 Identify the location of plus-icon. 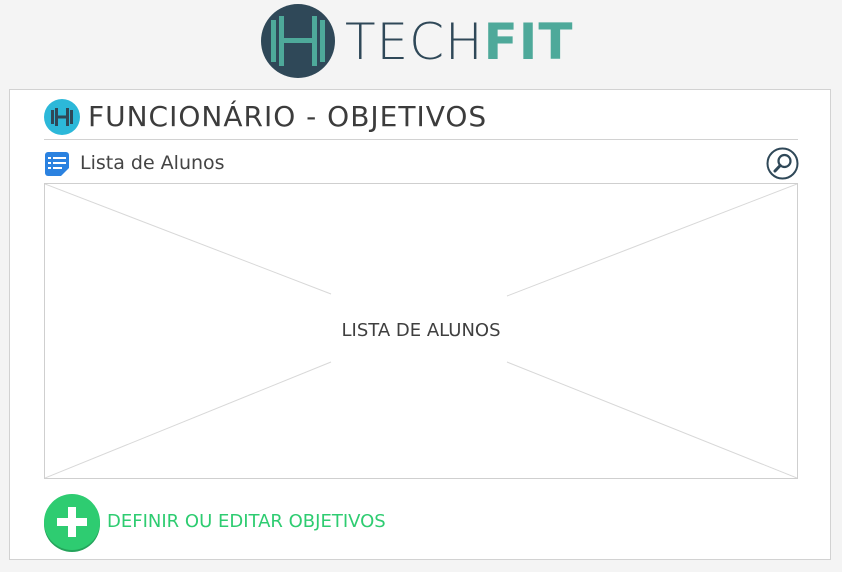
(72, 522).